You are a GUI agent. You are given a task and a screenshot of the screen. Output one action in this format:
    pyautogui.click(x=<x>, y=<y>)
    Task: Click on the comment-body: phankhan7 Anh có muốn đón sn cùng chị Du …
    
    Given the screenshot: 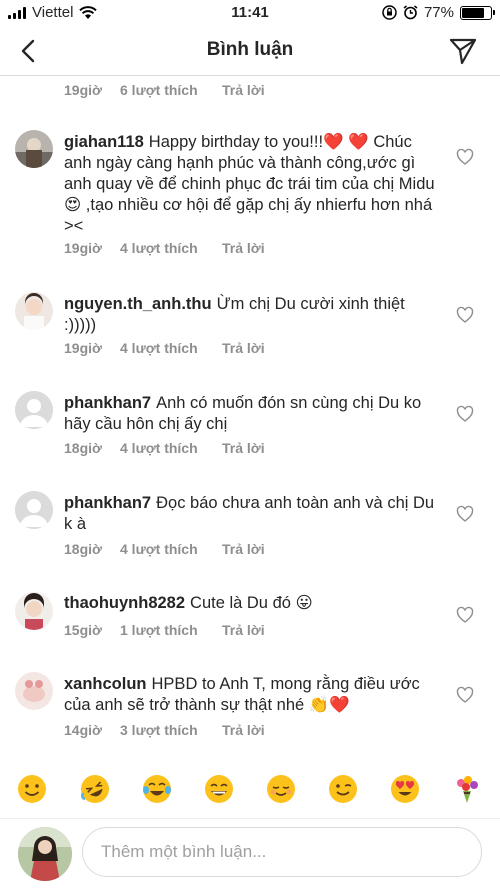 What is the action you would take?
    pyautogui.click(x=251, y=414)
    